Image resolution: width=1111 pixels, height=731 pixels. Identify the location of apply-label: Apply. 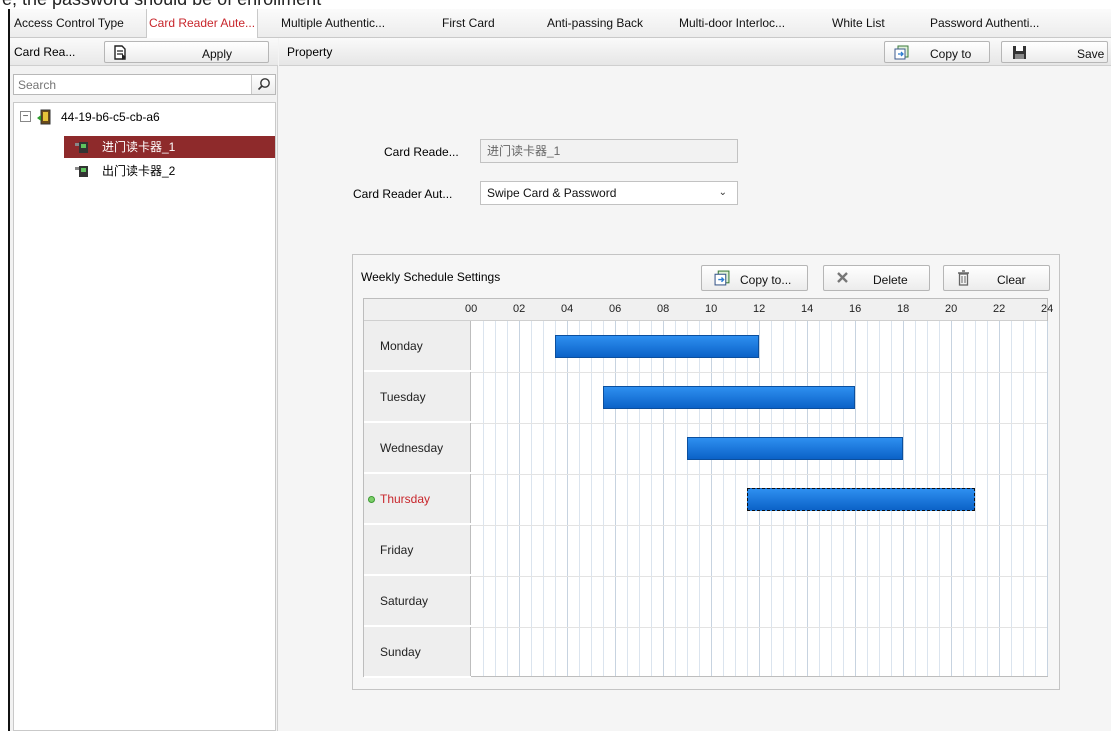
(217, 54).